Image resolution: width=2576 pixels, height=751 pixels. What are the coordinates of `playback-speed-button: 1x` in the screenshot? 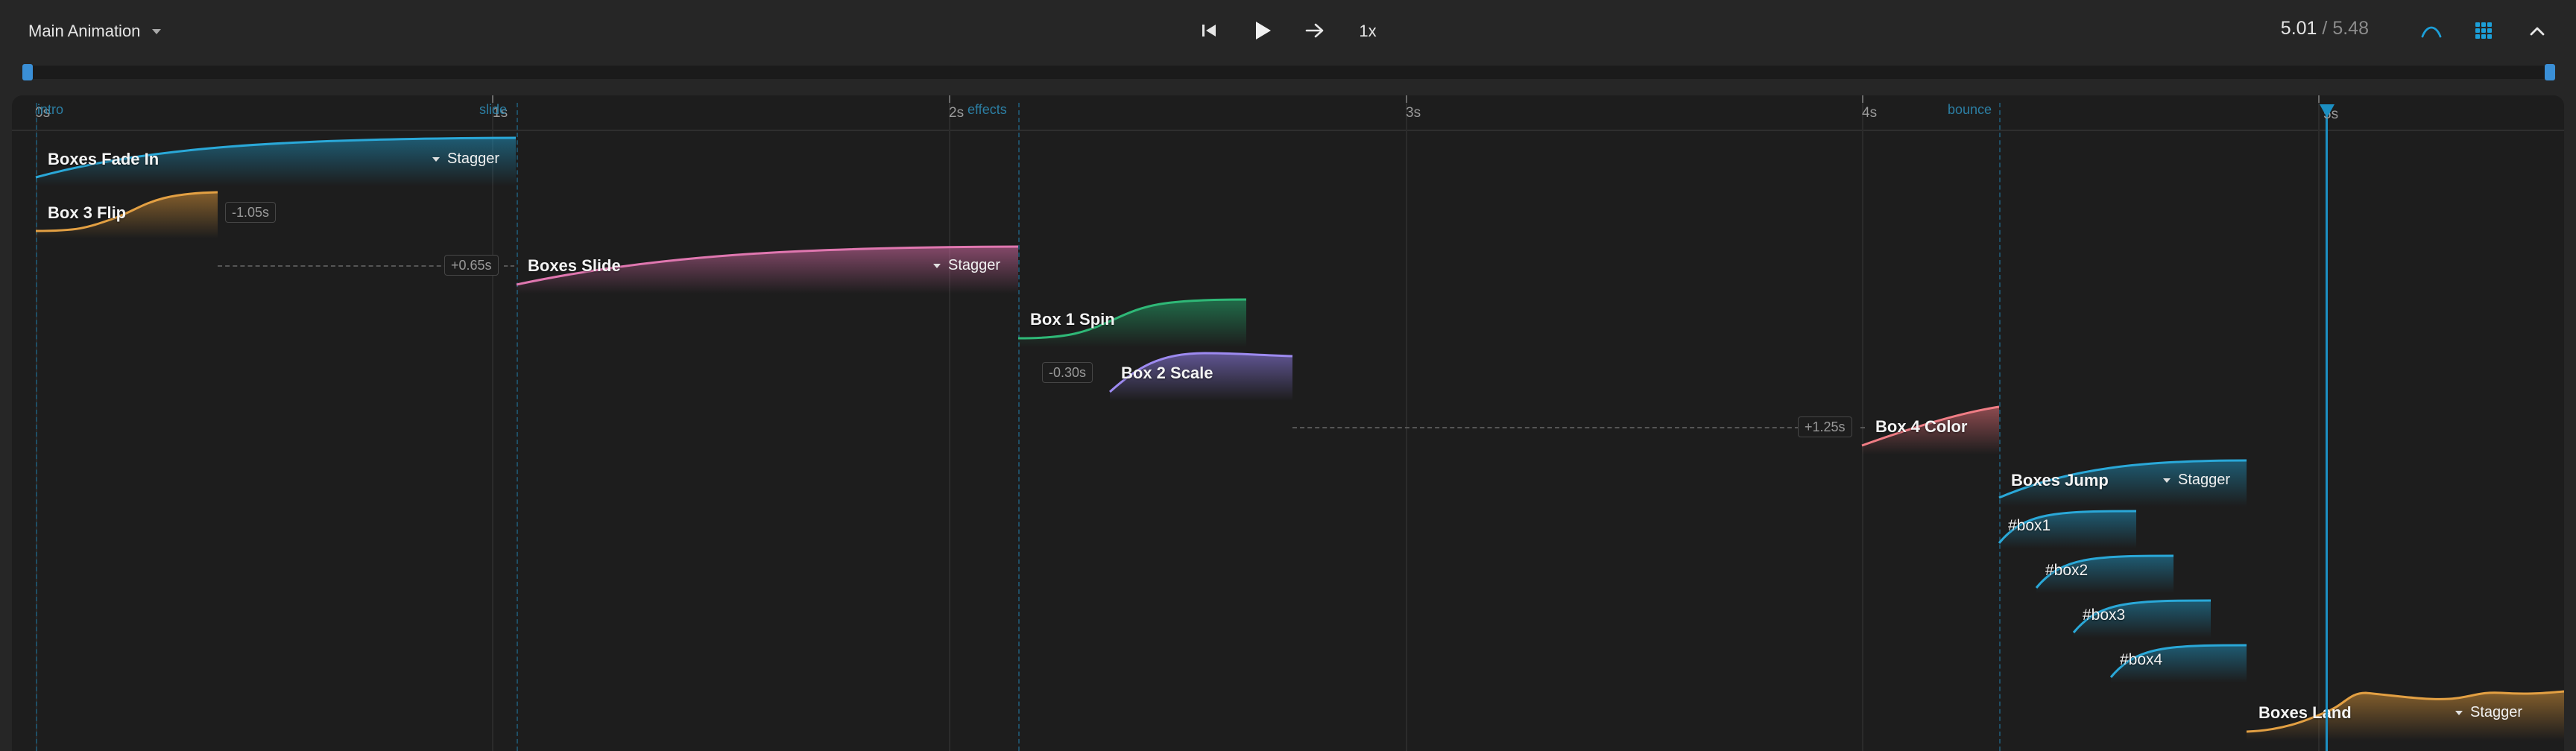 It's located at (1368, 31).